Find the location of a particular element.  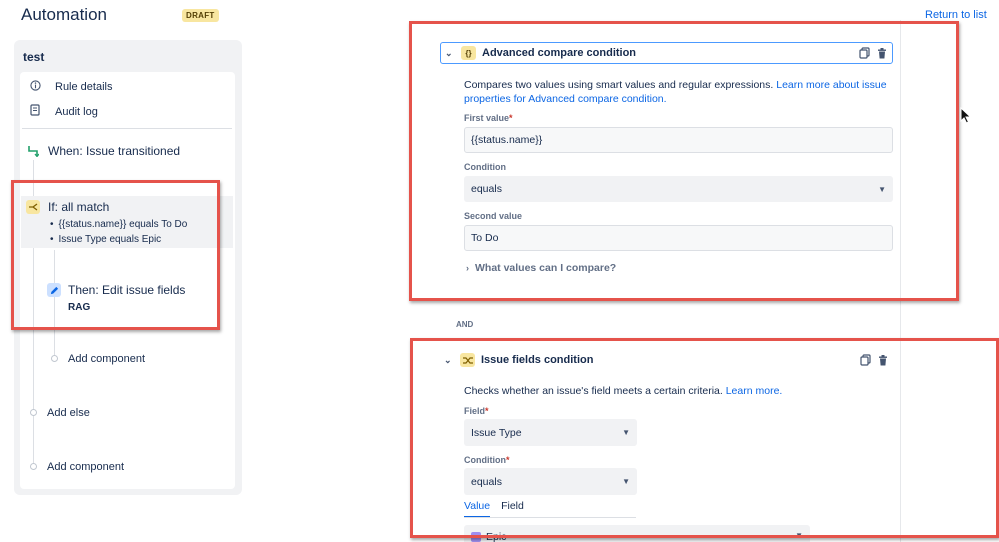

transition-icon is located at coordinates (33, 151).